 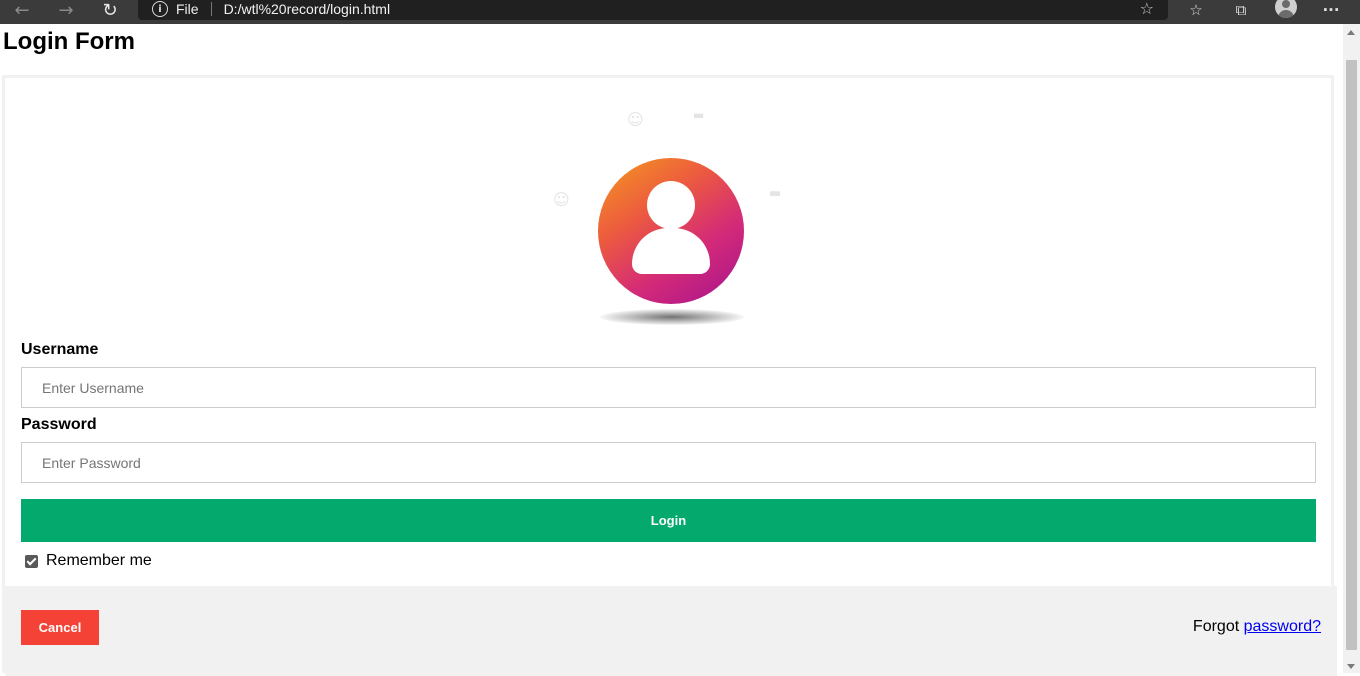 What do you see at coordinates (1331, 10) in the screenshot?
I see `more-menu-icon: ···` at bounding box center [1331, 10].